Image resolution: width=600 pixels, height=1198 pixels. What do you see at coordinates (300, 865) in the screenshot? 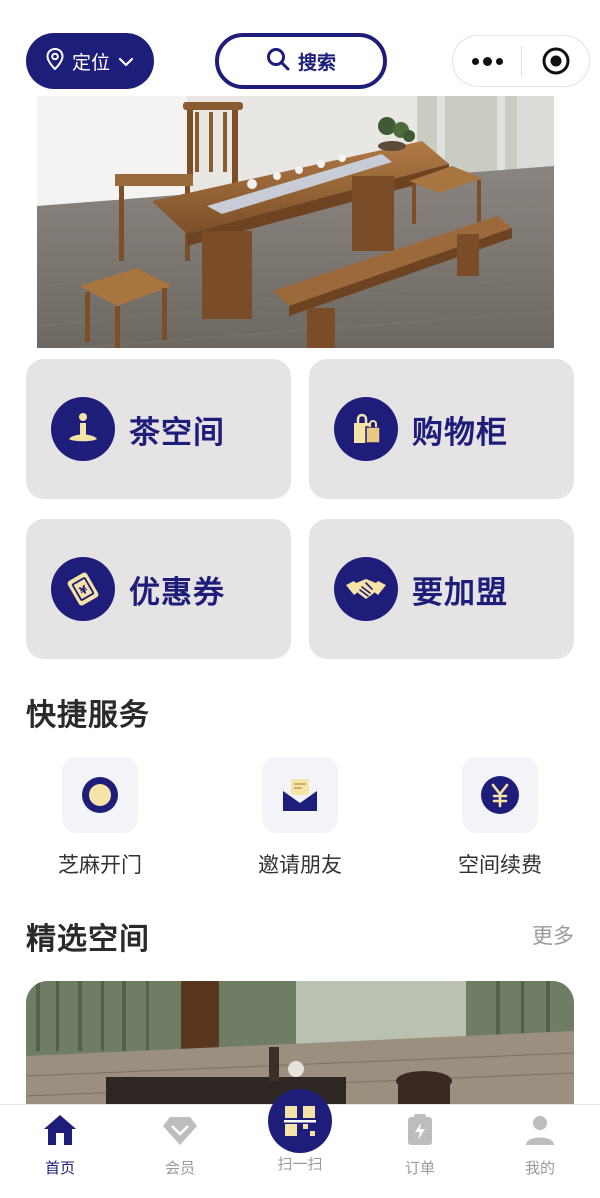
I see `service-invite-friends-label: 邀请朋友` at bounding box center [300, 865].